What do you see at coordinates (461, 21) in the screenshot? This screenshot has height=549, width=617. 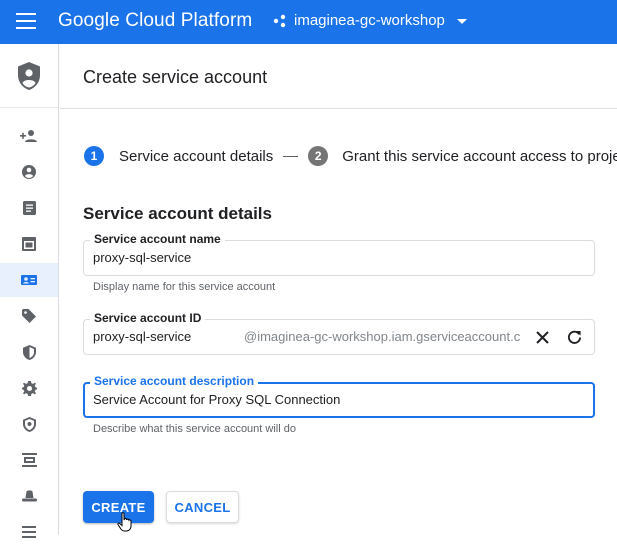 I see `dropdown-arrow-icon` at bounding box center [461, 21].